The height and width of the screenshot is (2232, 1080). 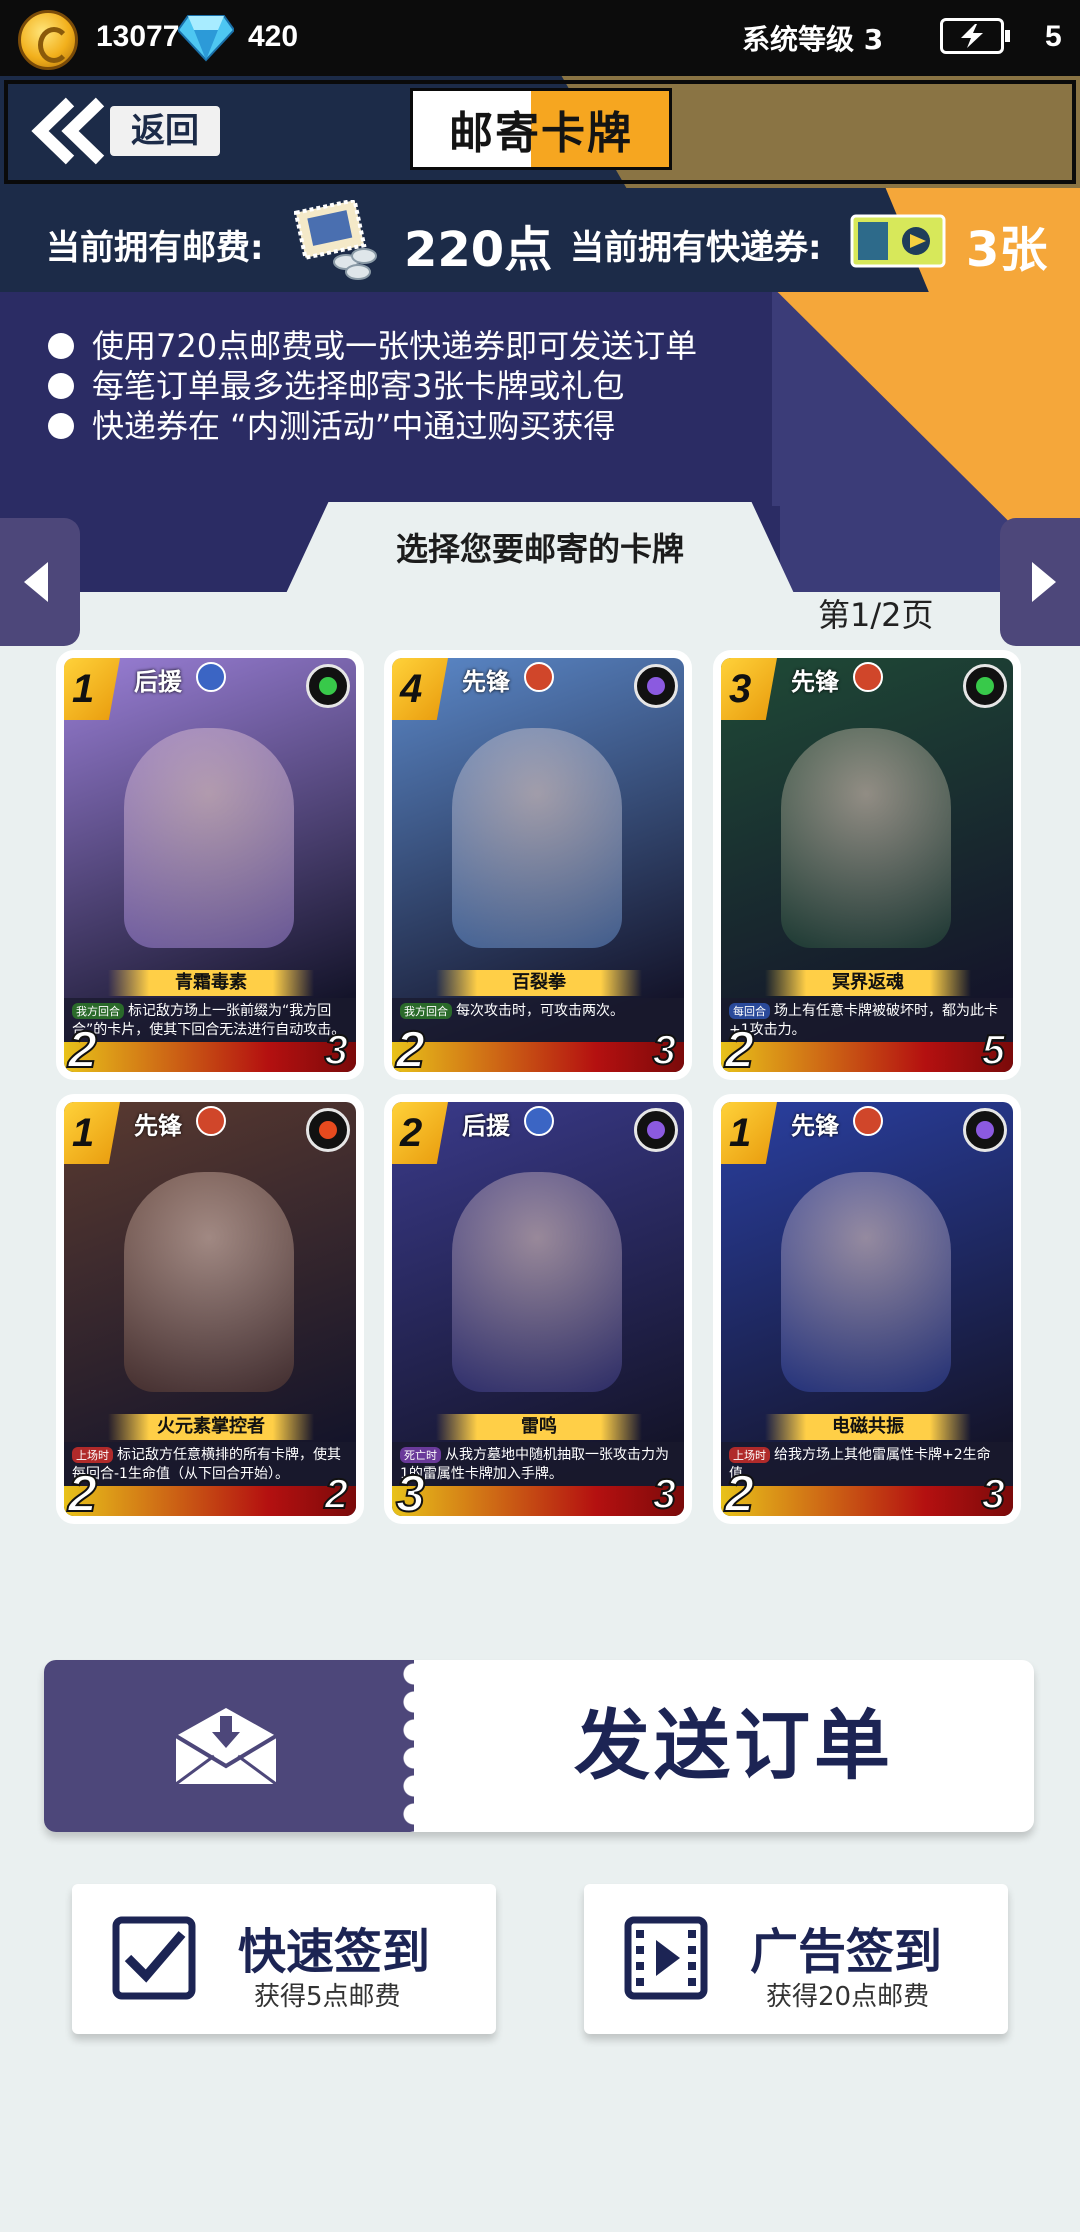 I want to click on video-icon, so click(x=666, y=1958).